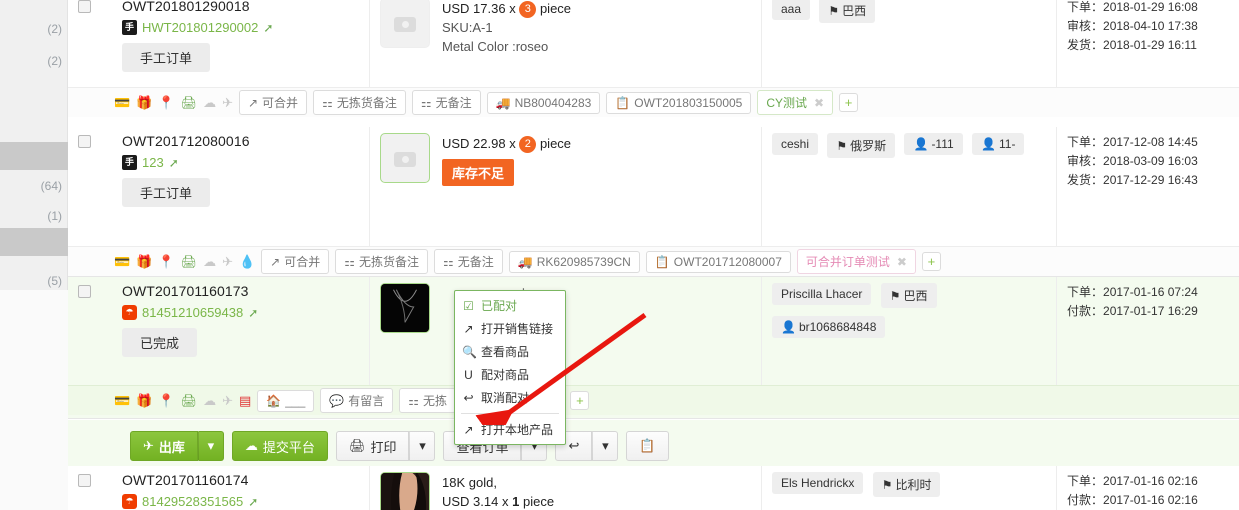 This screenshot has width=1239, height=510. What do you see at coordinates (791, 10) in the screenshot?
I see `buyer-name-chip: aaa` at bounding box center [791, 10].